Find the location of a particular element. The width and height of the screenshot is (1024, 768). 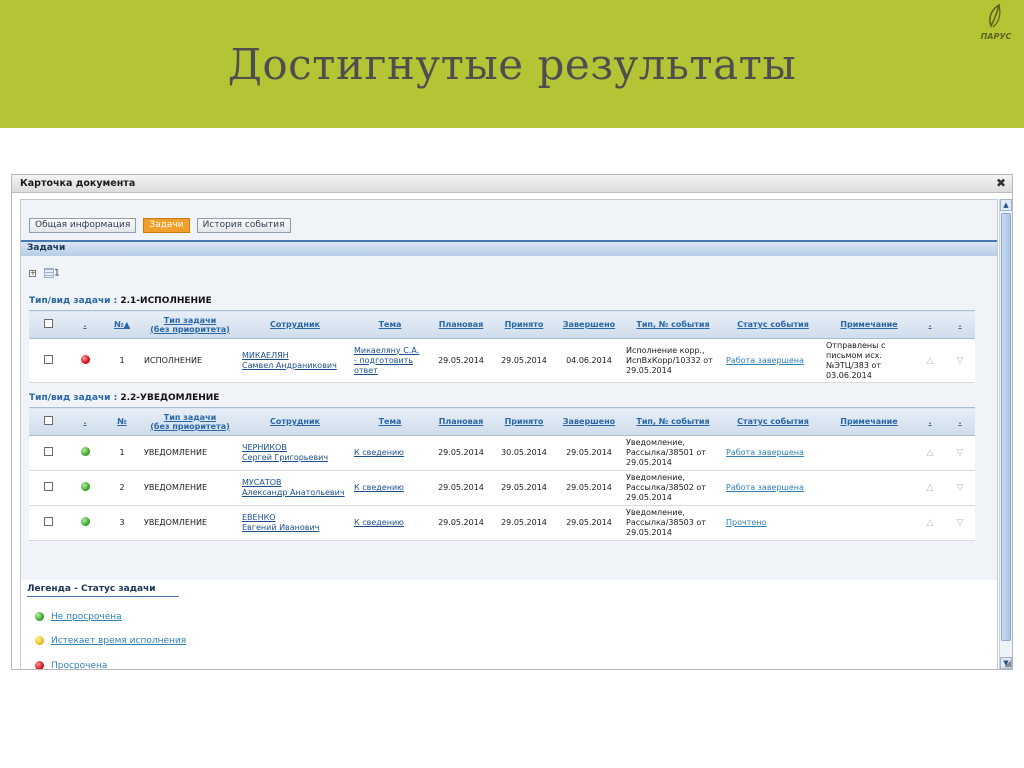

row-event-status: Прочтено is located at coordinates (773, 523).